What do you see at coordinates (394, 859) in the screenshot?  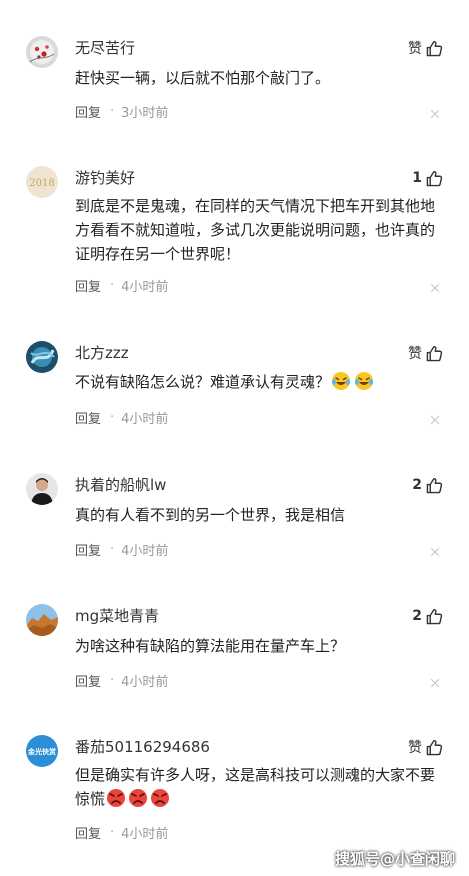 I see `watermark: 搜狐号@小查闲聊` at bounding box center [394, 859].